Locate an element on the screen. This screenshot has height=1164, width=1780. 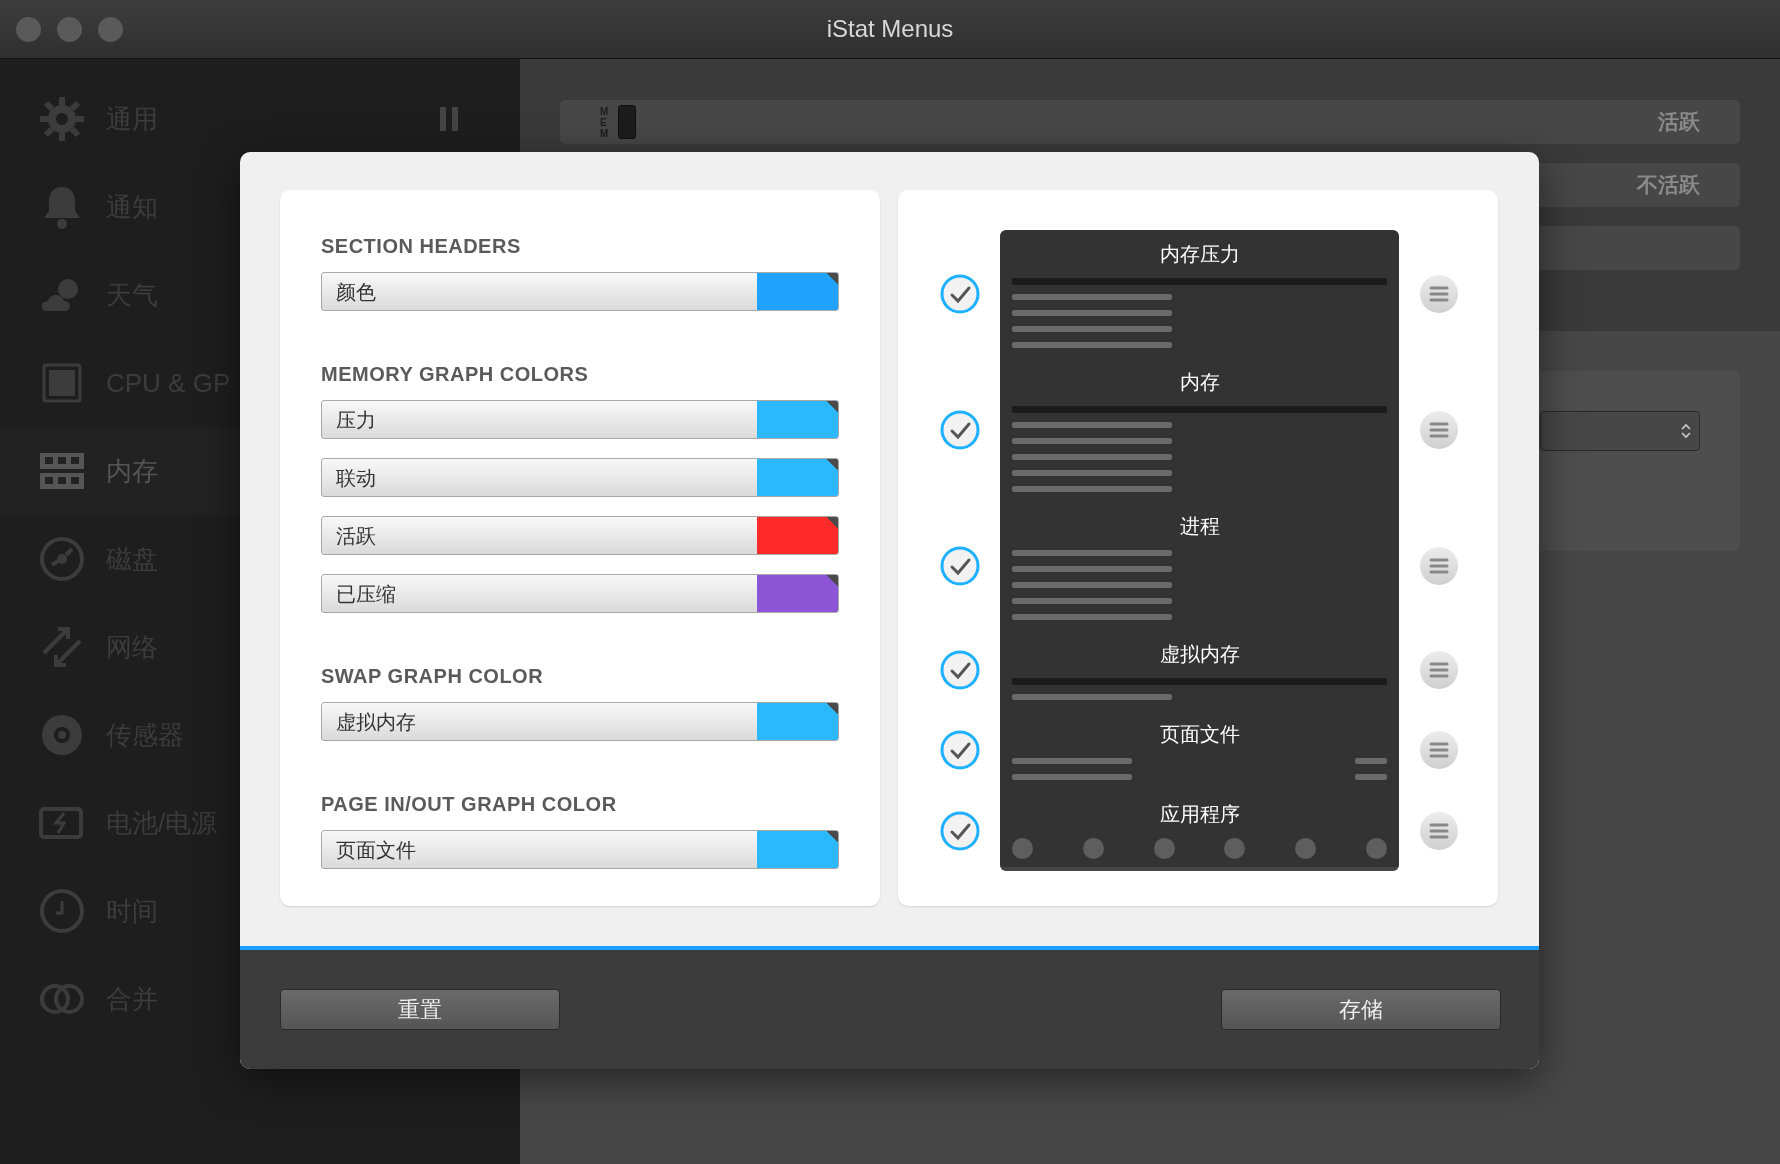
section-header: SECTION HEADERS is located at coordinates (421, 246).